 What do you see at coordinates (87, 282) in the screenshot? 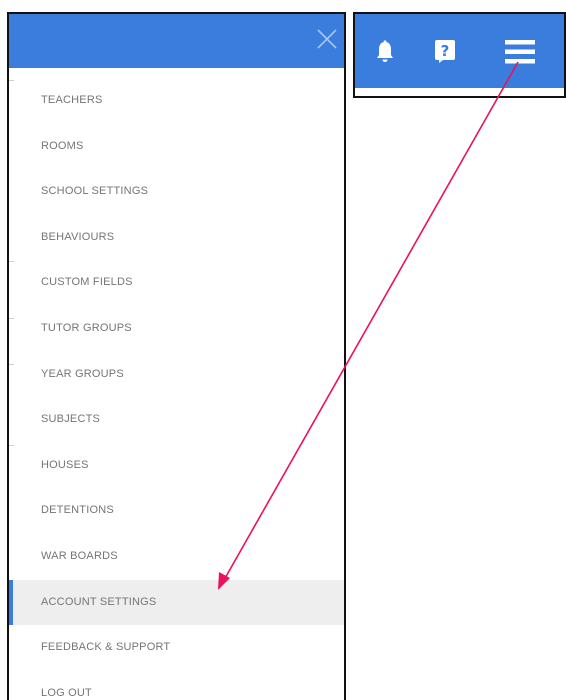
I see `menu-item-label: CUSTOM FIELDS` at bounding box center [87, 282].